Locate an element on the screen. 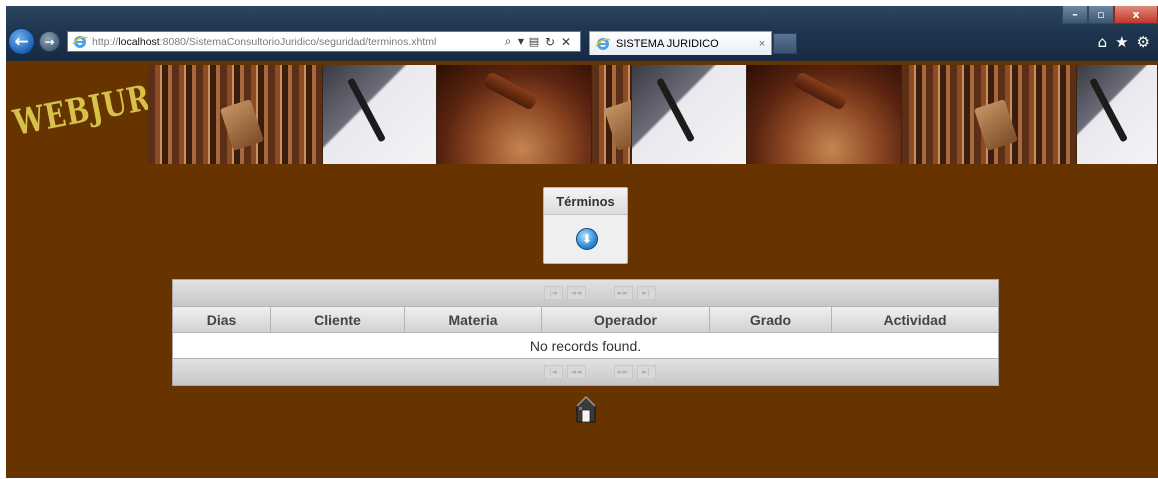 This screenshot has width=1158, height=479. browser-toolbar: ⌂ ★ ⚙ is located at coordinates (1124, 42).